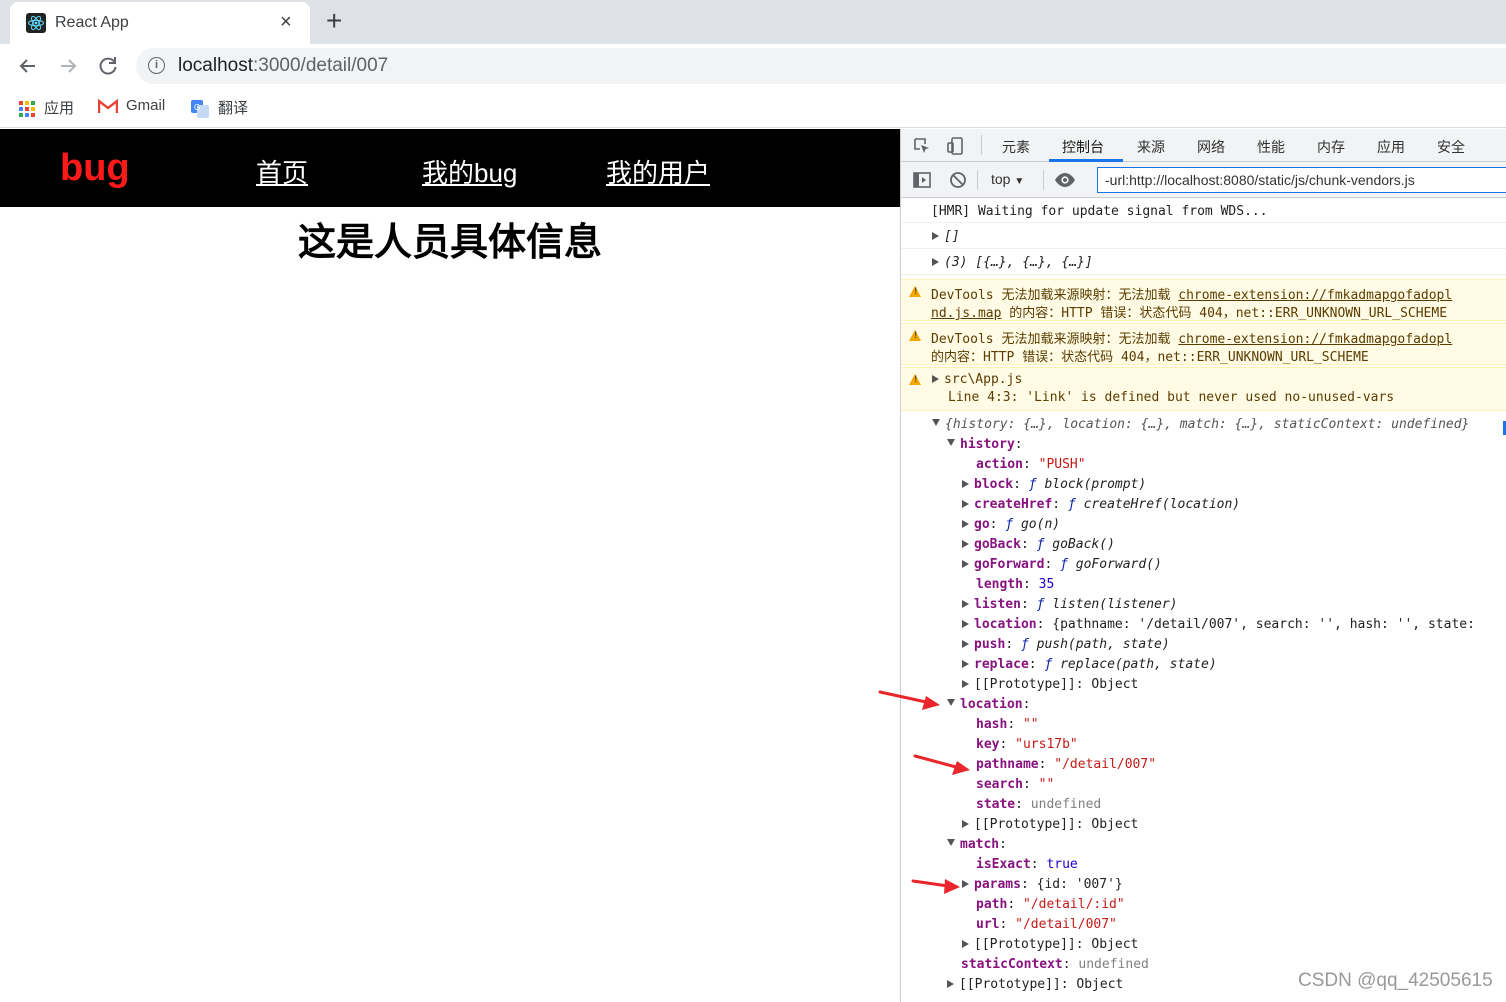 The height and width of the screenshot is (1002, 1506). I want to click on tab-network: 网络, so click(1211, 147).